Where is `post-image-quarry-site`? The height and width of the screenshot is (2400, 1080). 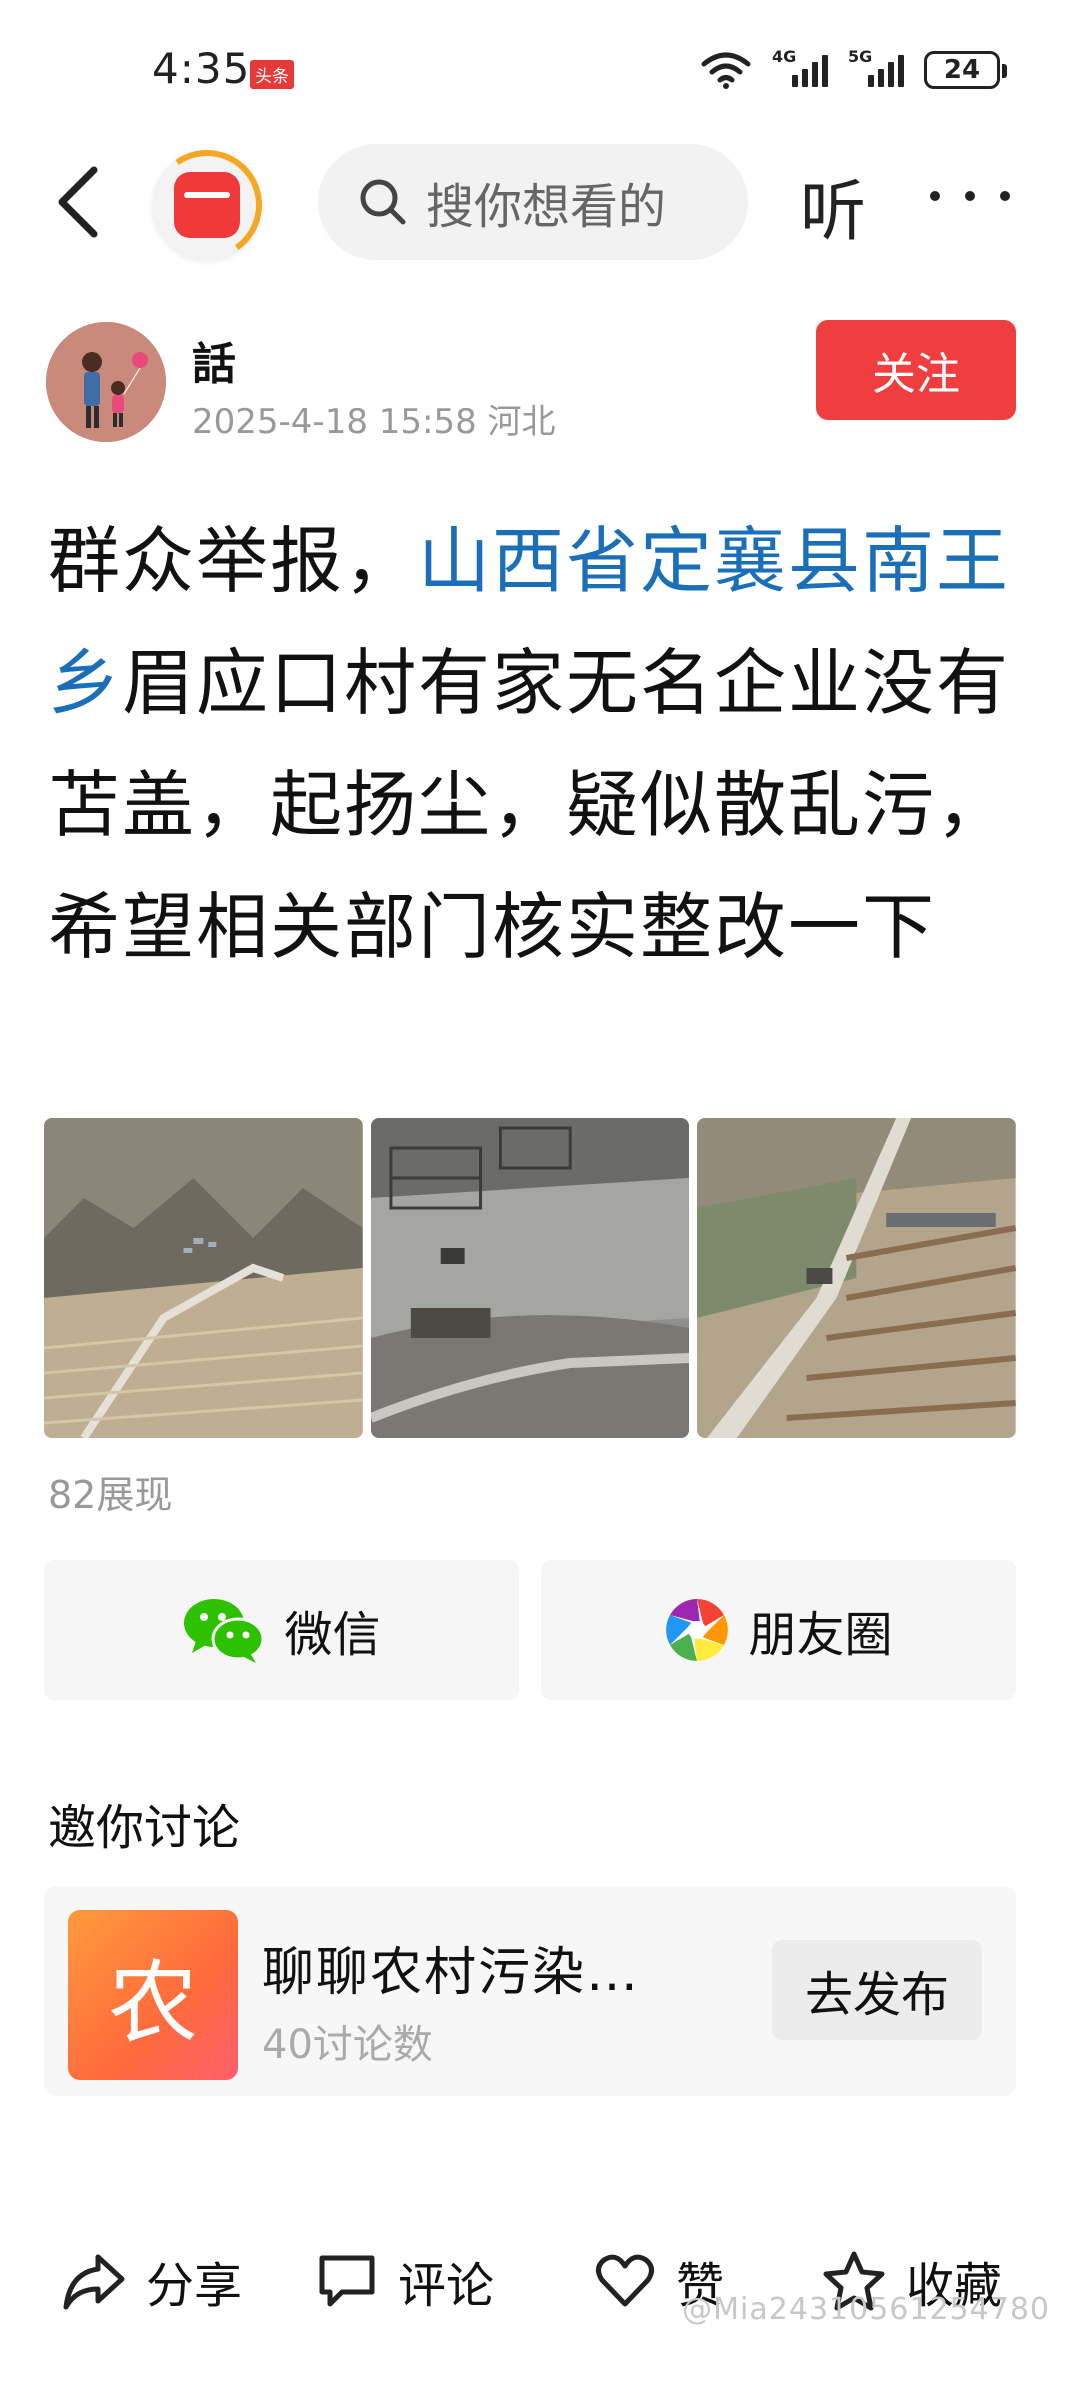 post-image-quarry-site is located at coordinates (530, 1278).